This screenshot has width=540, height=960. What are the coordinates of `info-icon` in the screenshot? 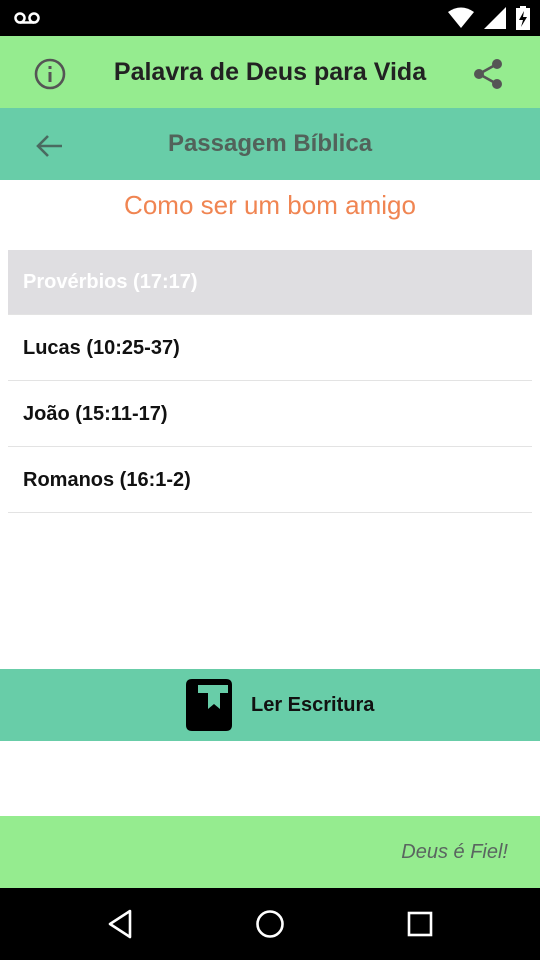 It's located at (50, 74).